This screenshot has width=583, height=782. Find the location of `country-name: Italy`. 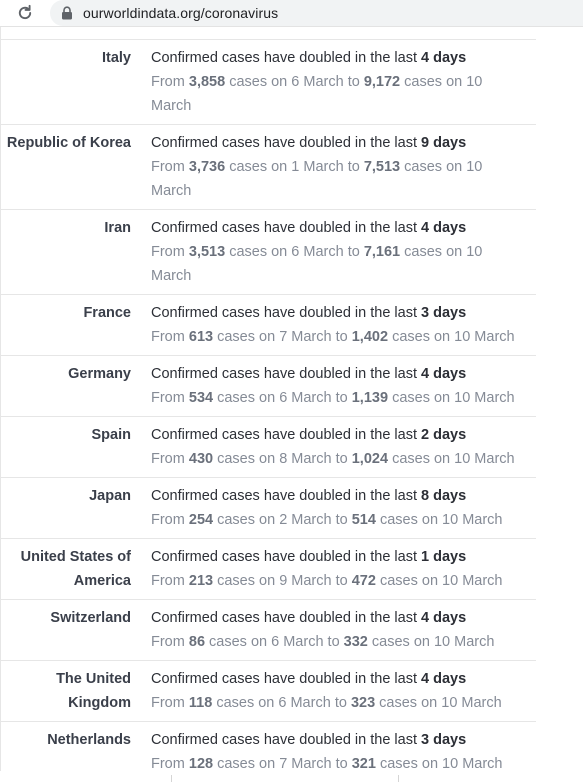

country-name: Italy is located at coordinates (116, 58).